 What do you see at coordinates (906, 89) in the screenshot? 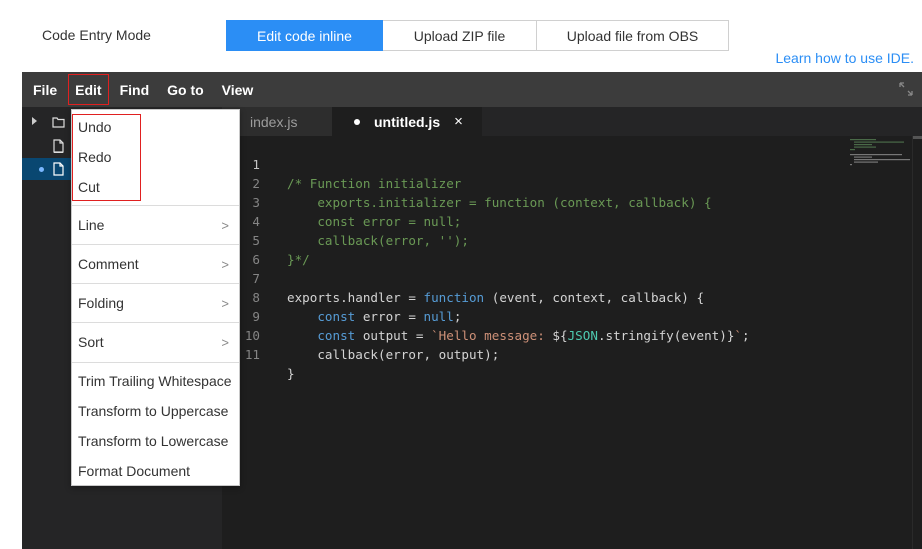
I see `expand-icon` at bounding box center [906, 89].